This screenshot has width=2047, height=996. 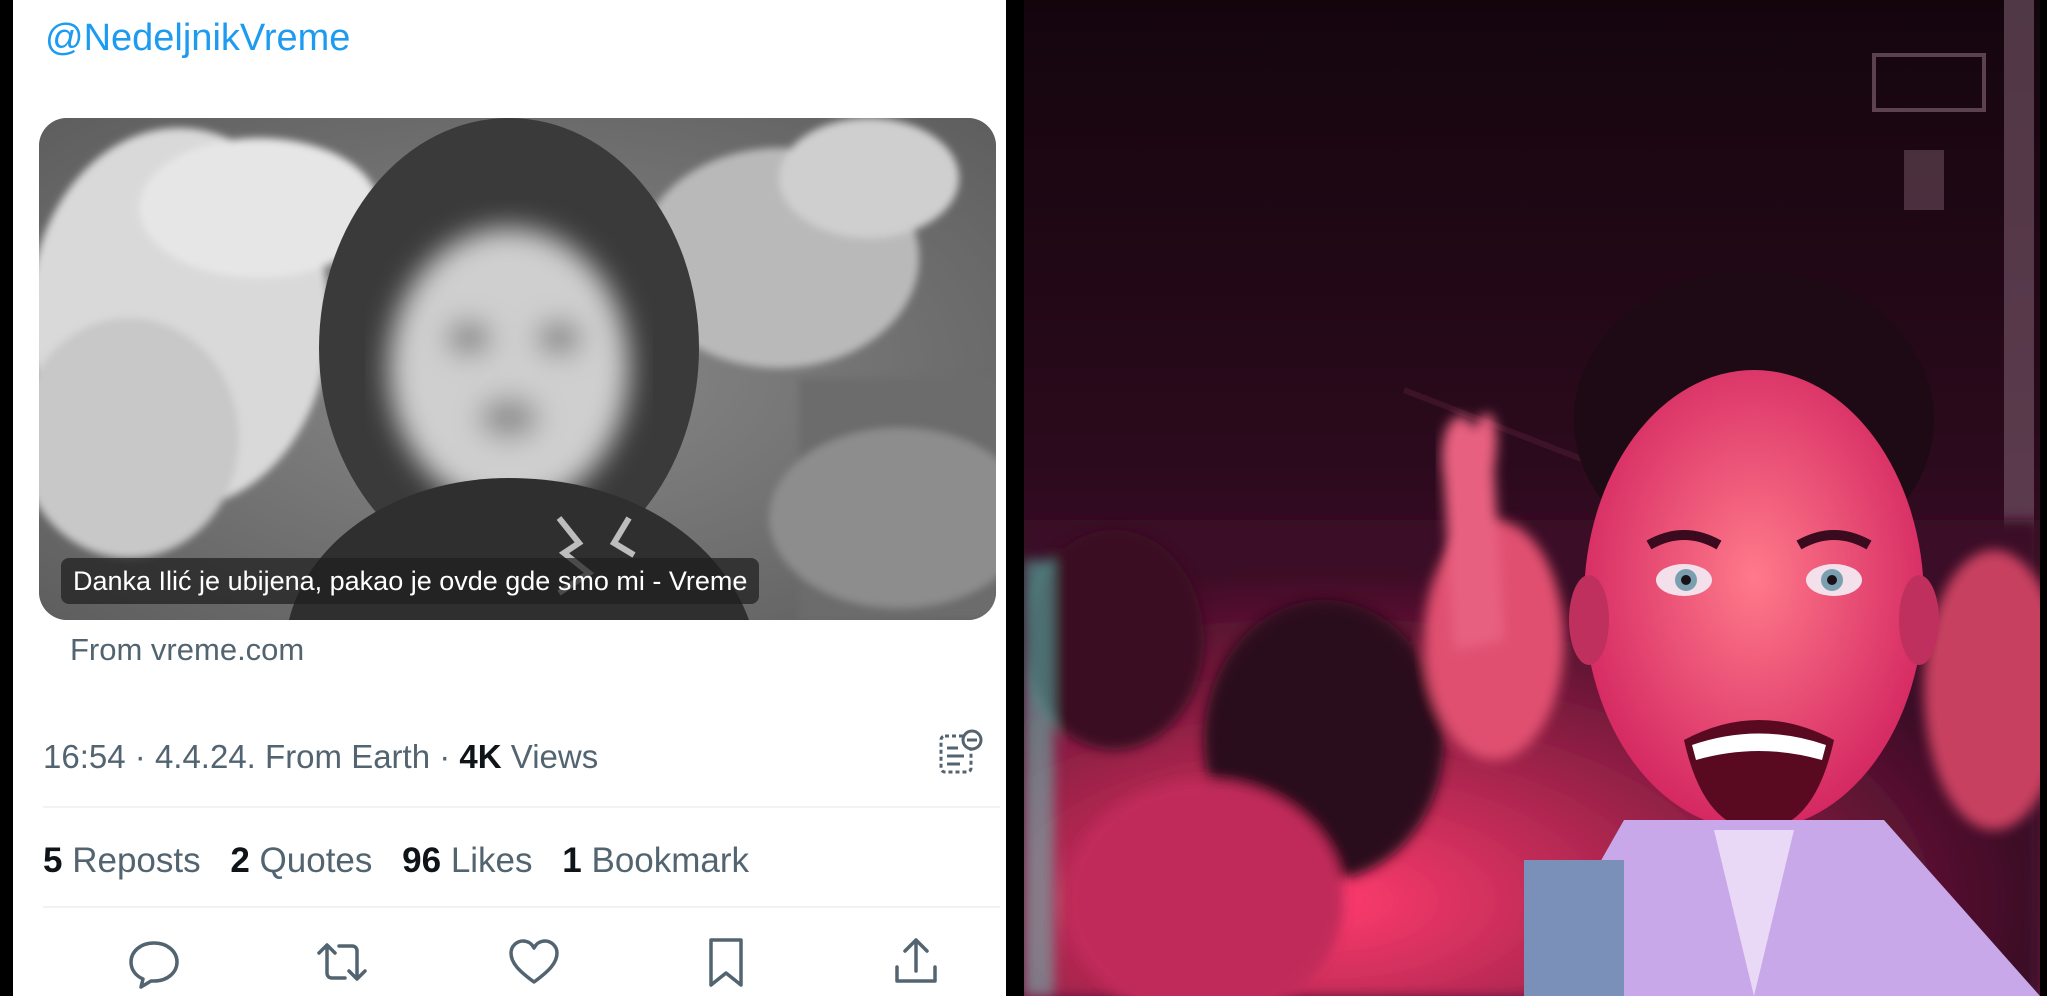 I want to click on views-label: Views, so click(x=554, y=756).